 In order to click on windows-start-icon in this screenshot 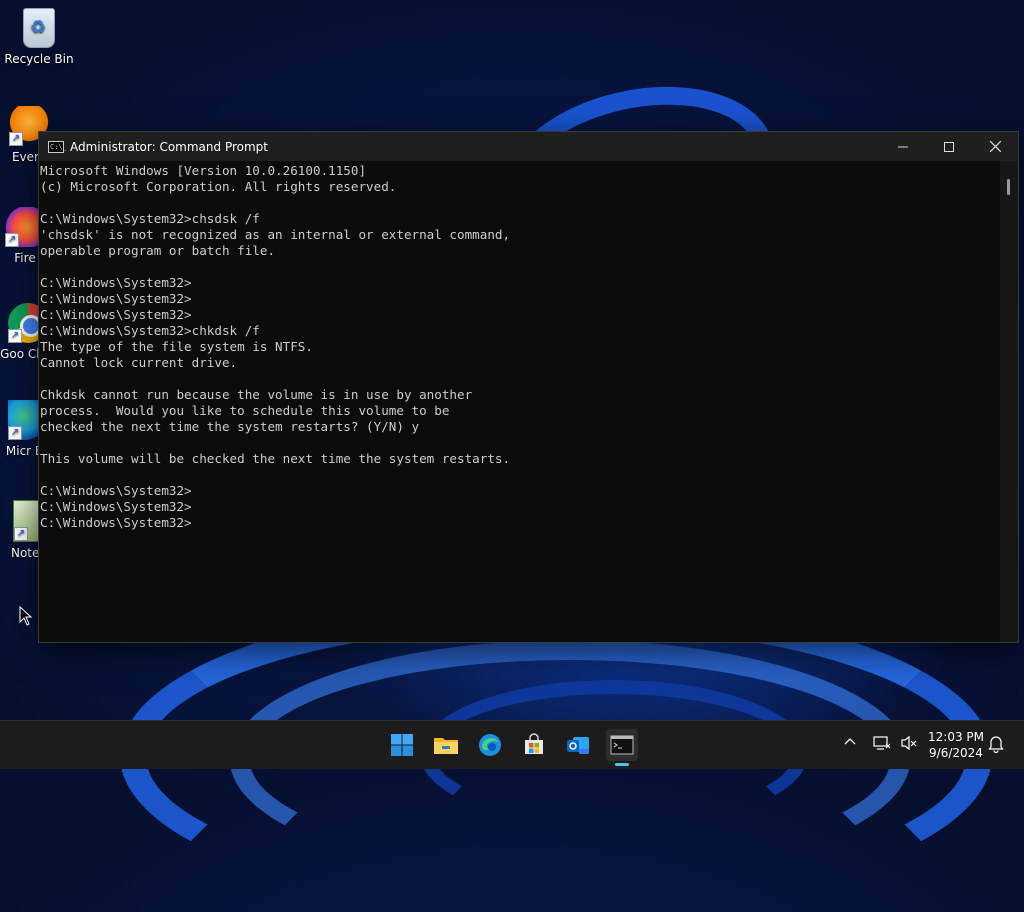, I will do `click(402, 745)`.